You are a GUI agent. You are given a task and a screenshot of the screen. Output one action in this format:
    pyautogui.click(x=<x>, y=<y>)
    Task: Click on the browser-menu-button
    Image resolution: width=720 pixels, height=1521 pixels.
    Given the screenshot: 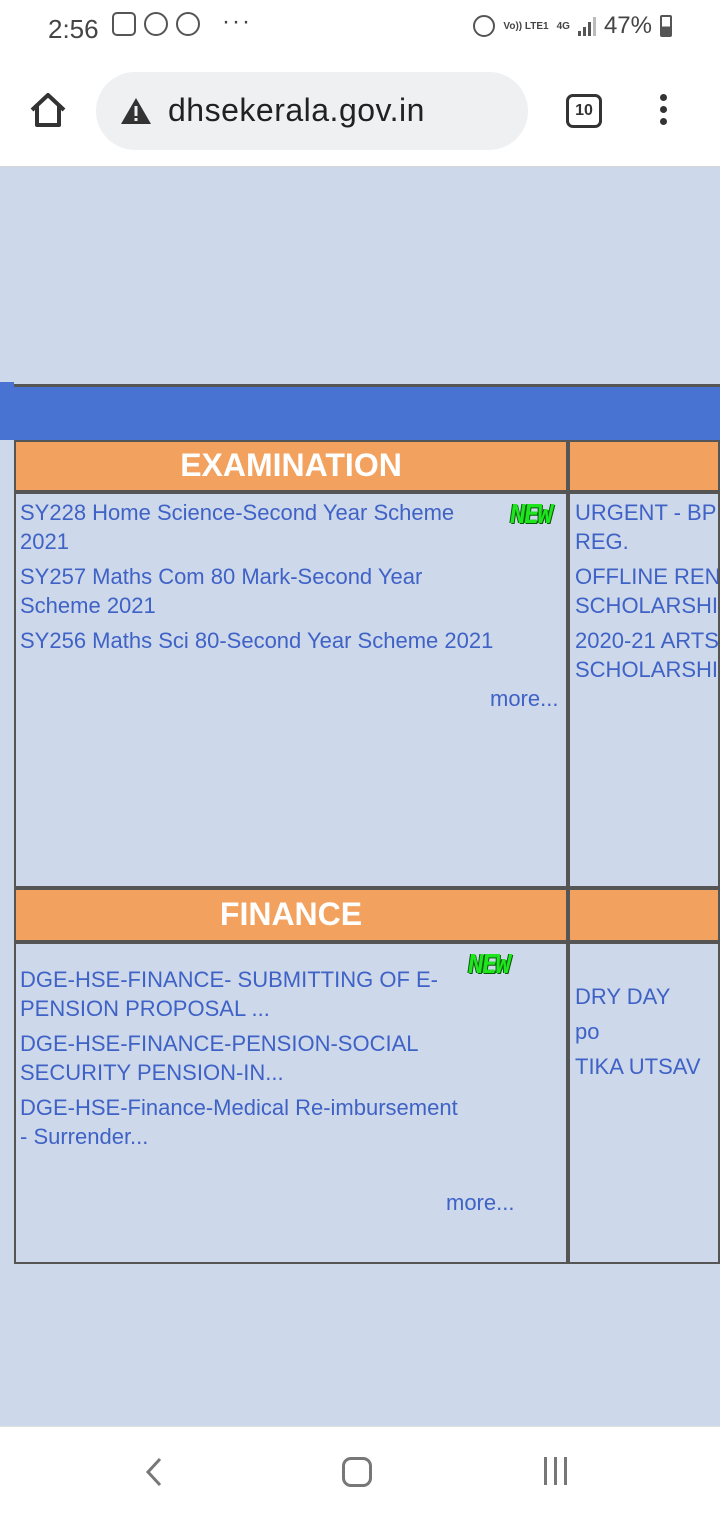 What is the action you would take?
    pyautogui.click(x=663, y=112)
    